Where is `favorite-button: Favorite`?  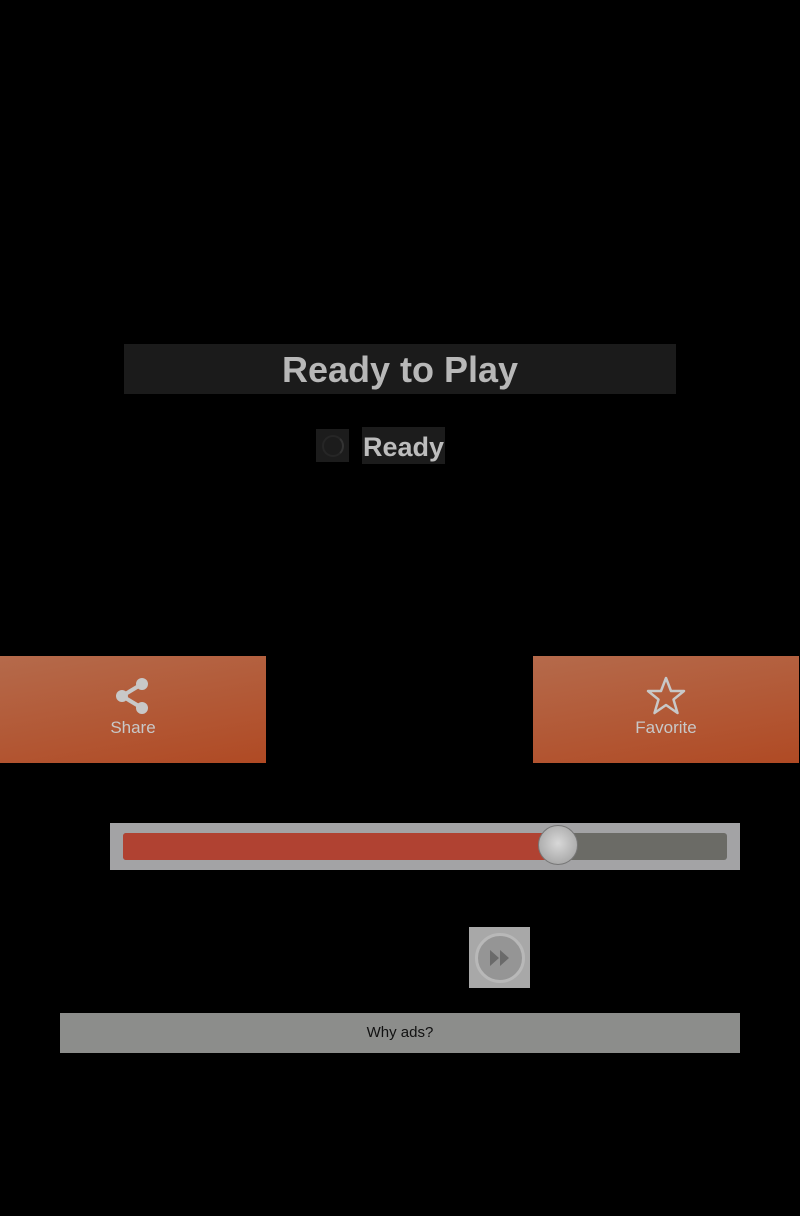
favorite-button: Favorite is located at coordinates (666, 709).